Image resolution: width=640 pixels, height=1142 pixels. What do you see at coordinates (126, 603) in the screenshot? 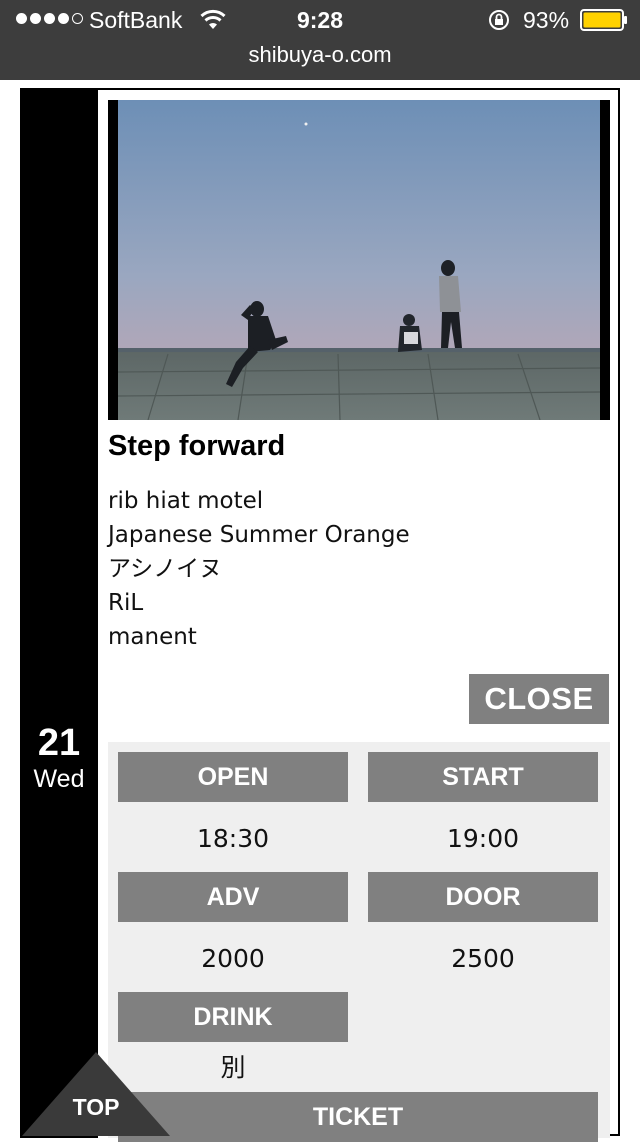
I see `artist-item: RiL` at bounding box center [126, 603].